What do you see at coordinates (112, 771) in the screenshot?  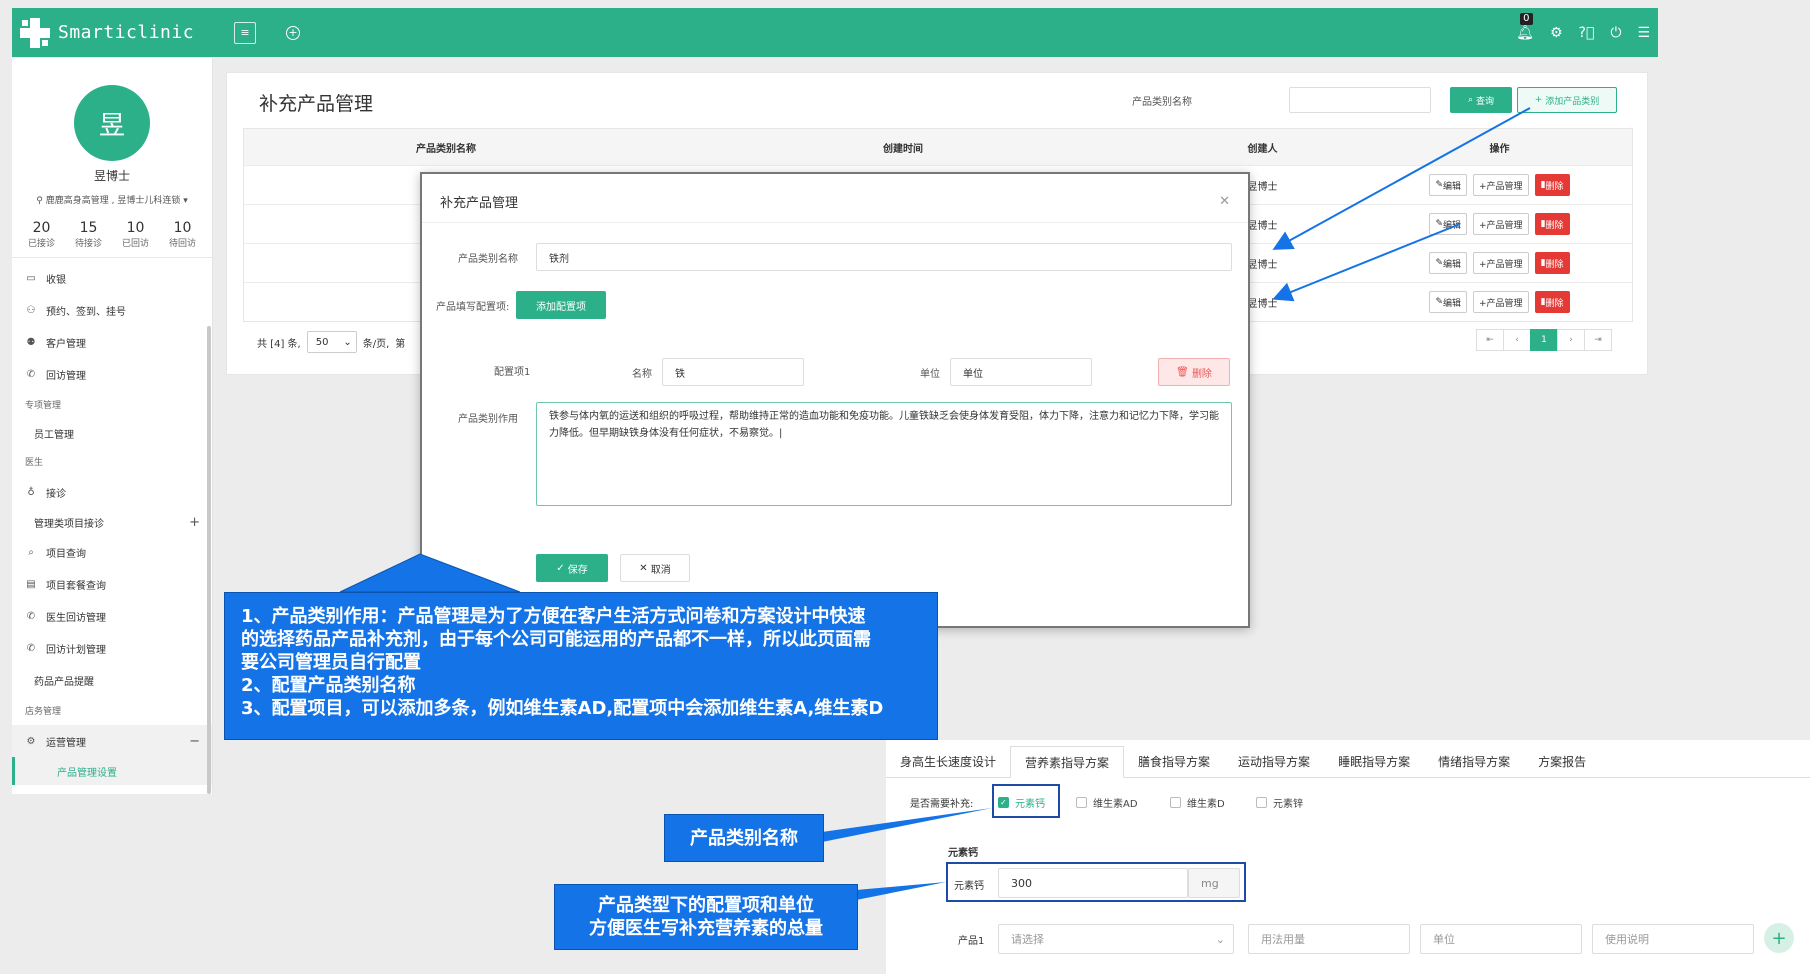 I see `sidebar-item-product-settings: 产品管理设置` at bounding box center [112, 771].